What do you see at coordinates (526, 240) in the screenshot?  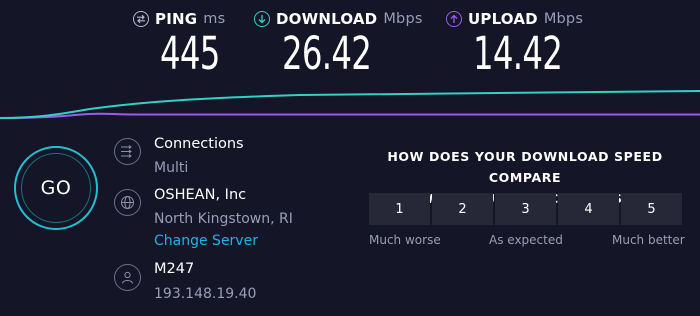 I see `rating-mid-label: As expected` at bounding box center [526, 240].